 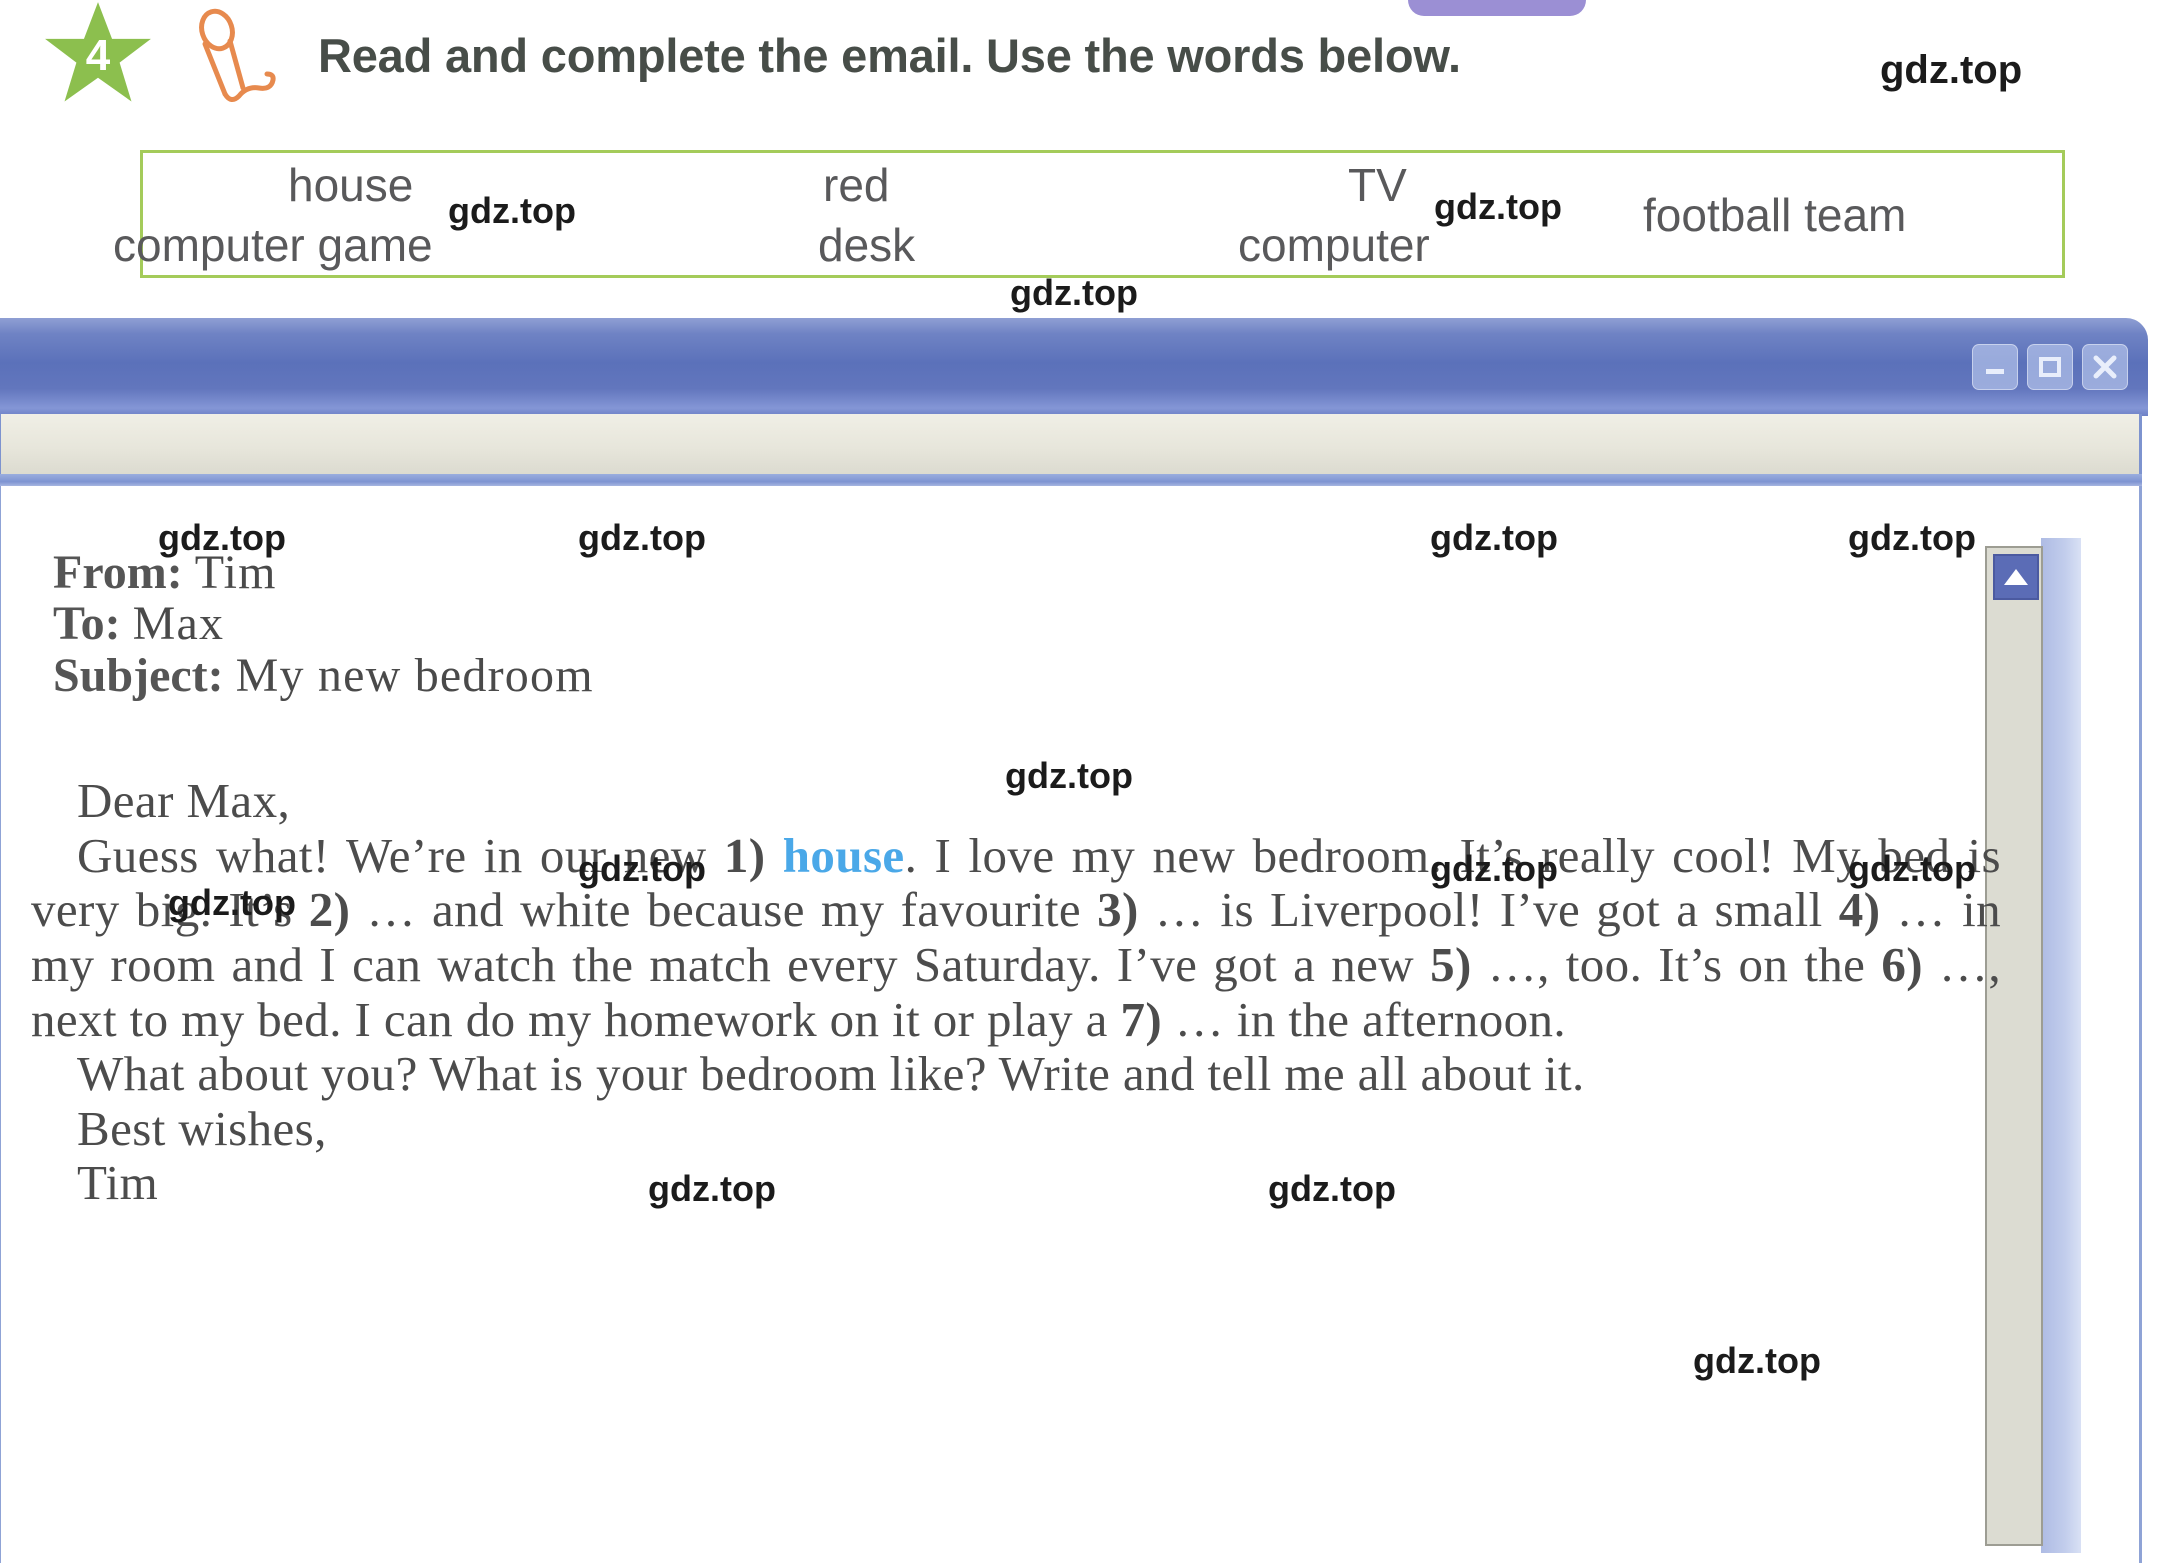 I want to click on email-greeting-text: Dear Max,, so click(x=184, y=800).